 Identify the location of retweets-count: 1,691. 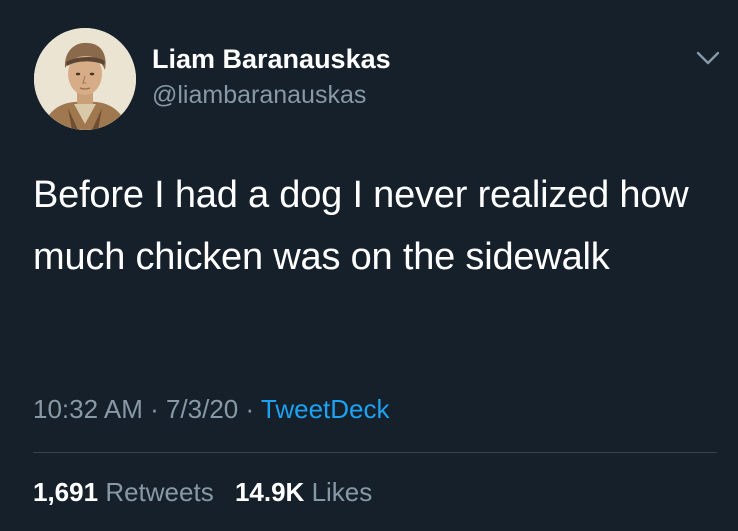
(66, 492).